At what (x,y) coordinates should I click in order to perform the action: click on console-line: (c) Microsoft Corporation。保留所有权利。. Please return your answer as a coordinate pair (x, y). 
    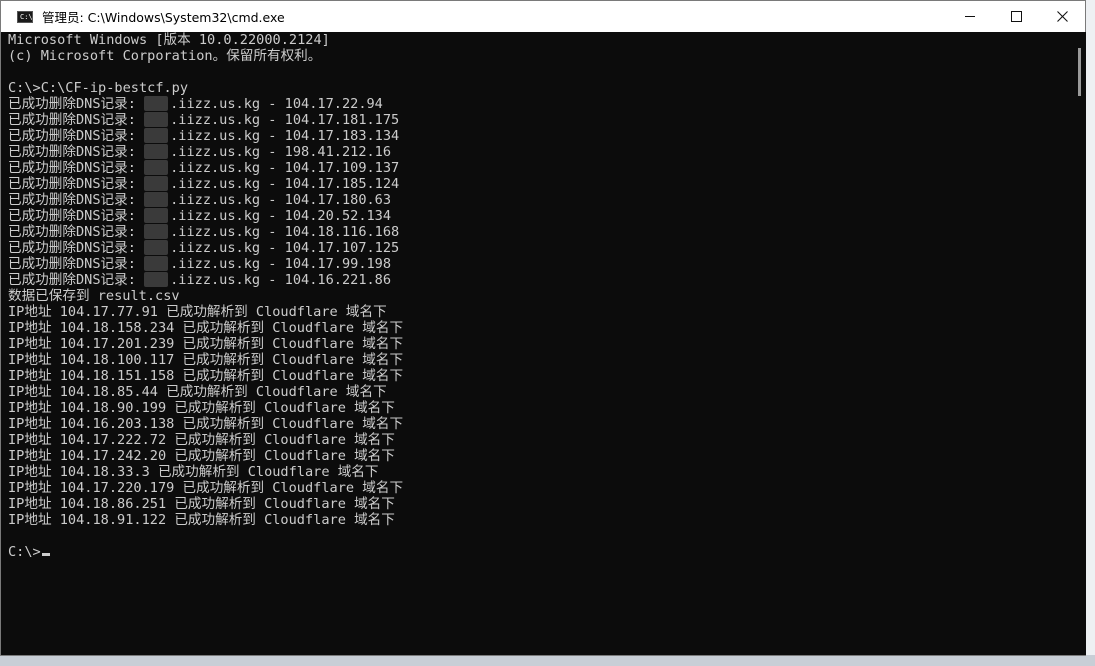
    Looking at the image, I should click on (165, 56).